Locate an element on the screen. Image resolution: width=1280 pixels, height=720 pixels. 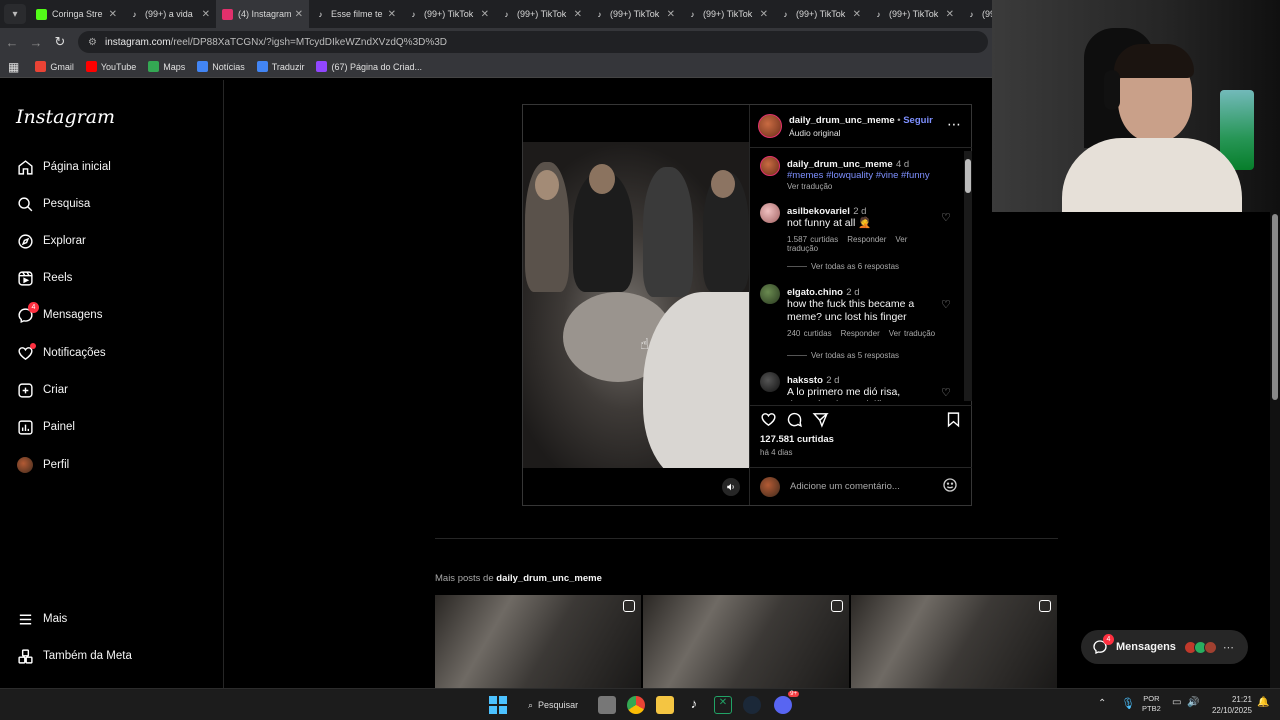
taskbar-search: ⌕ Pesquisar is located at coordinates (551, 705).